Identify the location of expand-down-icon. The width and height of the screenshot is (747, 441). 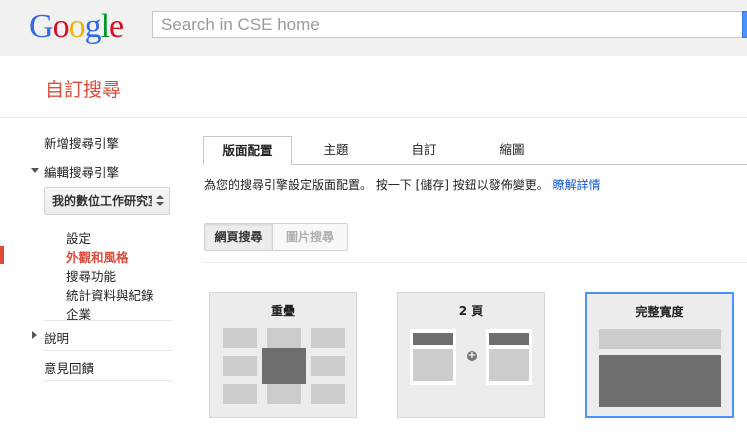
(35, 170).